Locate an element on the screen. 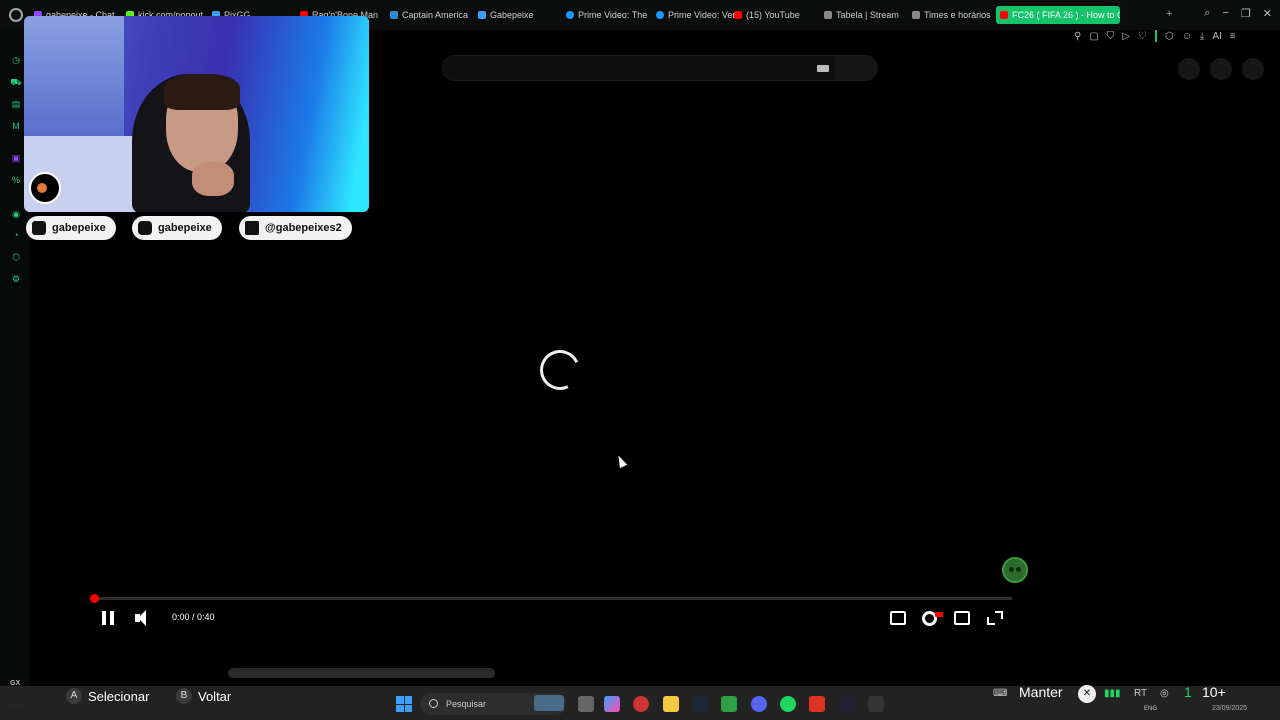  percent-icon: % is located at coordinates (16, 180).